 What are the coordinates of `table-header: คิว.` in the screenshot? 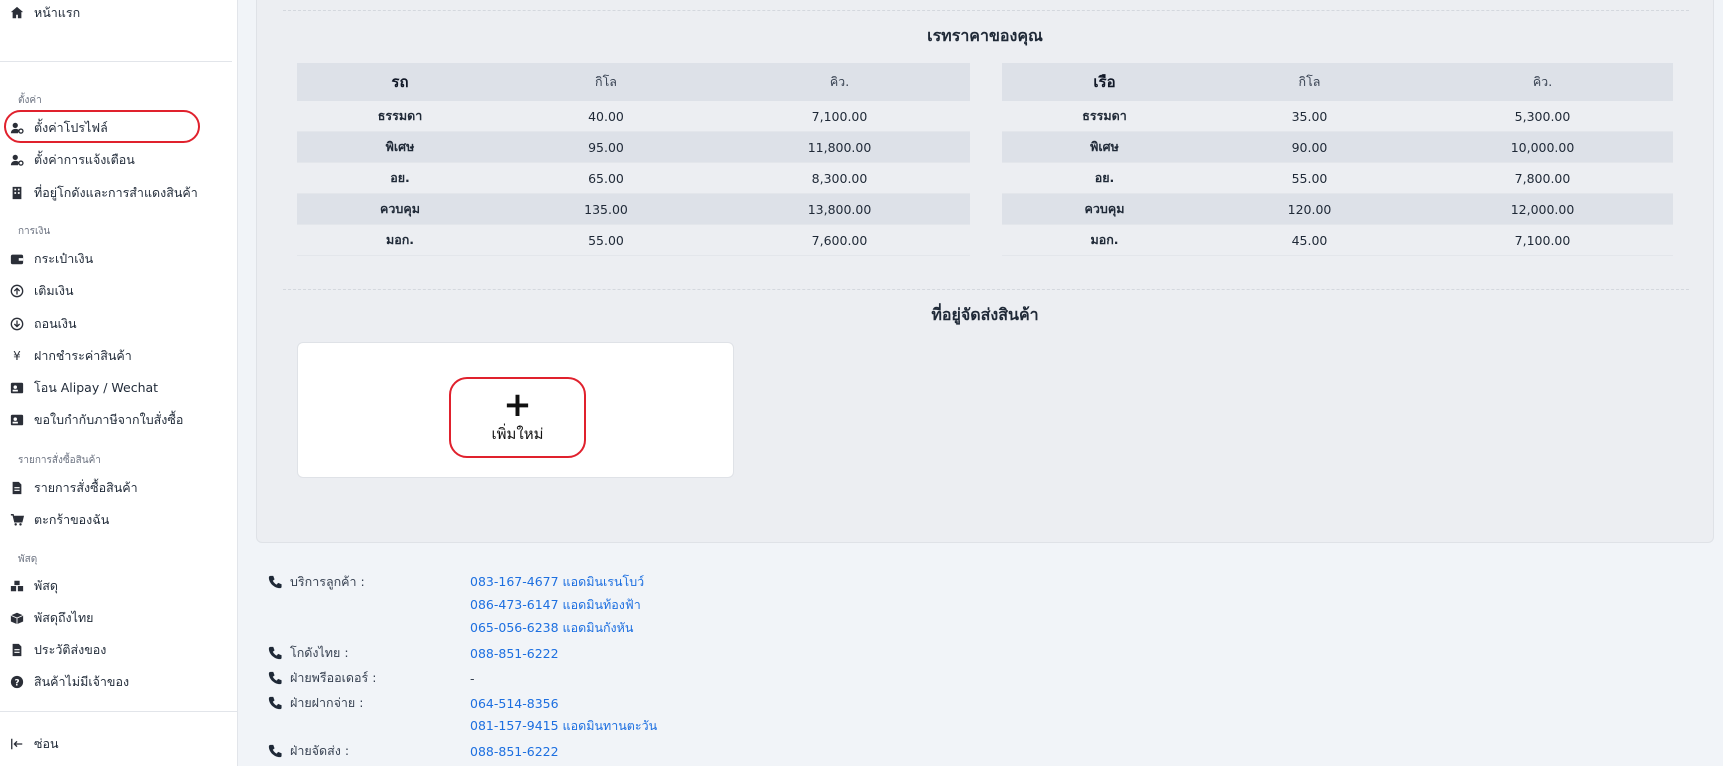 It's located at (839, 82).